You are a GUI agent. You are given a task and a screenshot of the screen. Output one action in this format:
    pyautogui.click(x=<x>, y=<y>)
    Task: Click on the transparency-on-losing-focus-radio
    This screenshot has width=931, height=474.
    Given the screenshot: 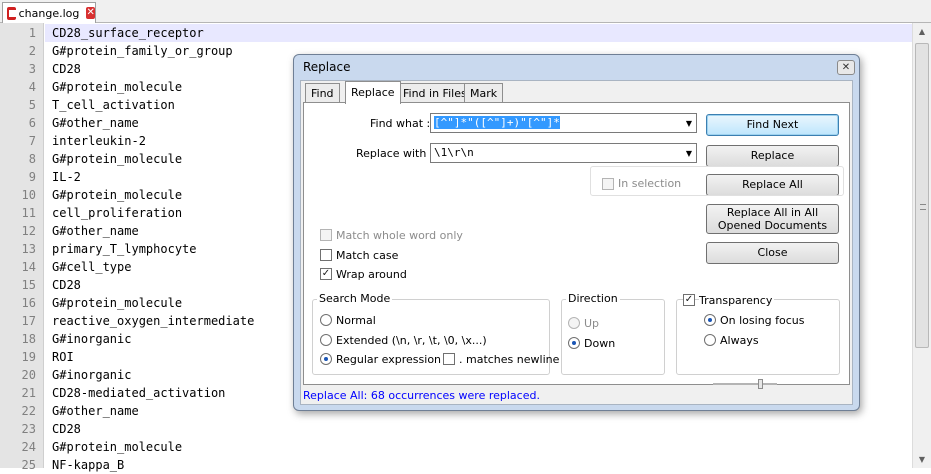 What is the action you would take?
    pyautogui.click(x=710, y=320)
    